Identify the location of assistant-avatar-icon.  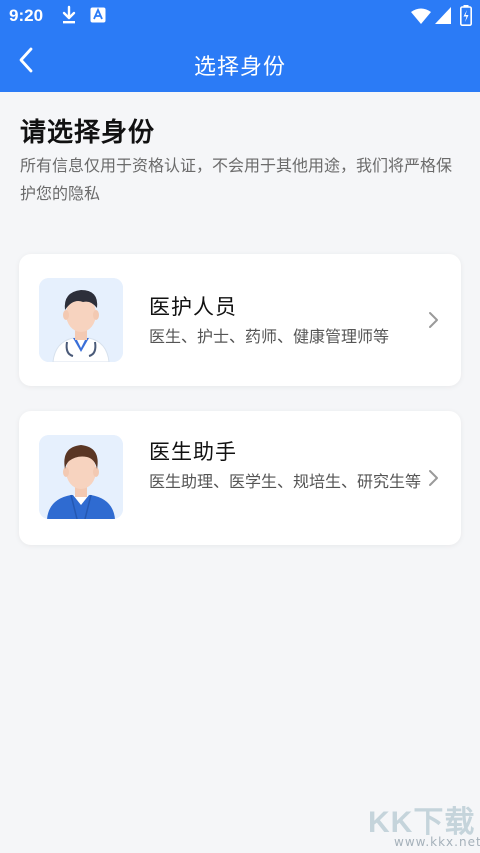
(81, 477).